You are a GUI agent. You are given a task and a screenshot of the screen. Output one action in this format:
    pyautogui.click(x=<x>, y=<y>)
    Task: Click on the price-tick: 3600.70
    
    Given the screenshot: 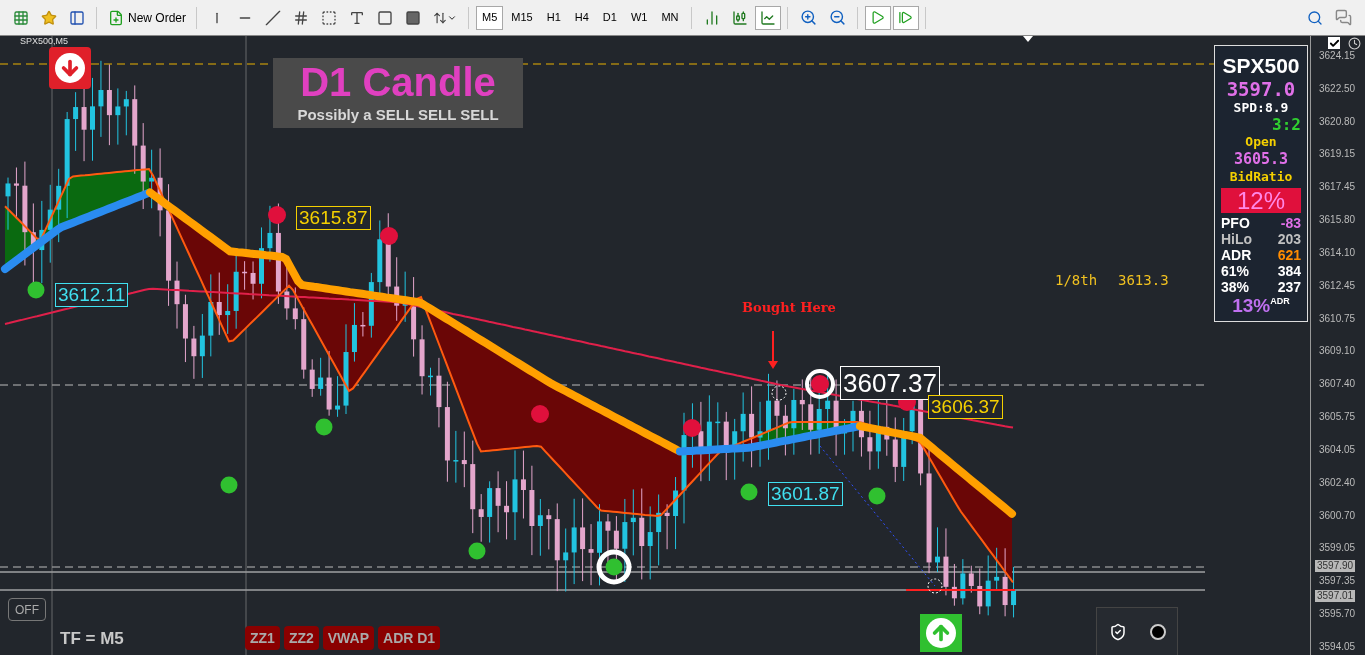 What is the action you would take?
    pyautogui.click(x=1337, y=515)
    